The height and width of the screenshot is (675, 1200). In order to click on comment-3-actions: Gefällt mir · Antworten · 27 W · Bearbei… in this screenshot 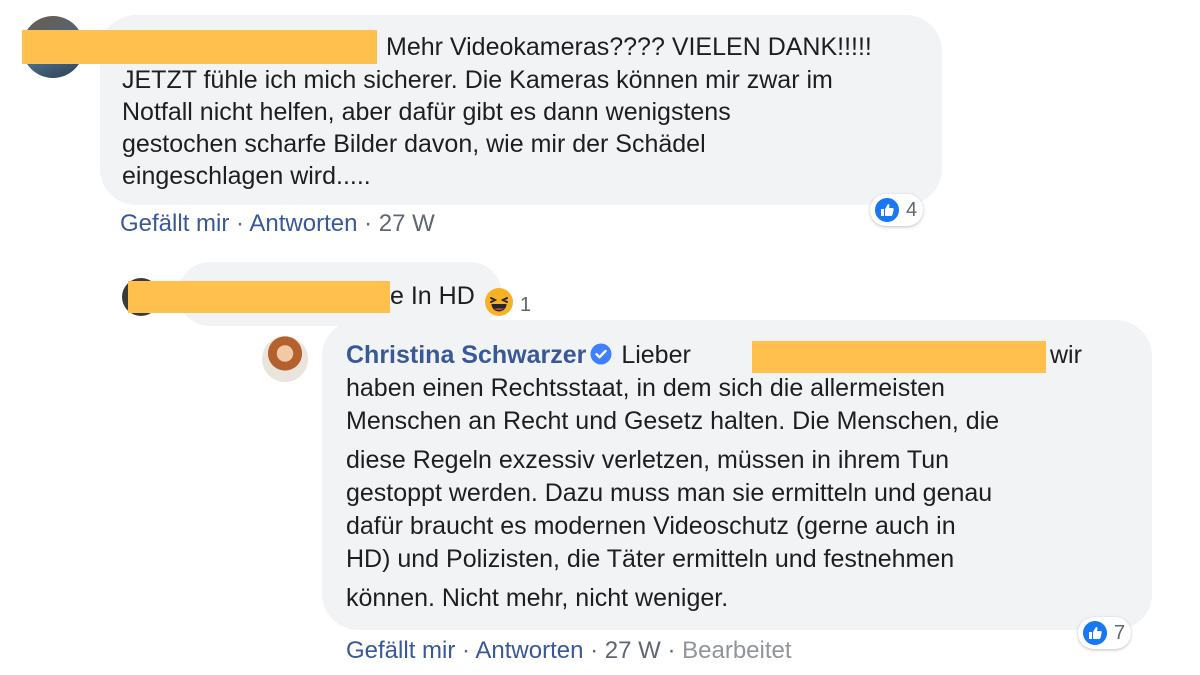, I will do `click(569, 651)`.